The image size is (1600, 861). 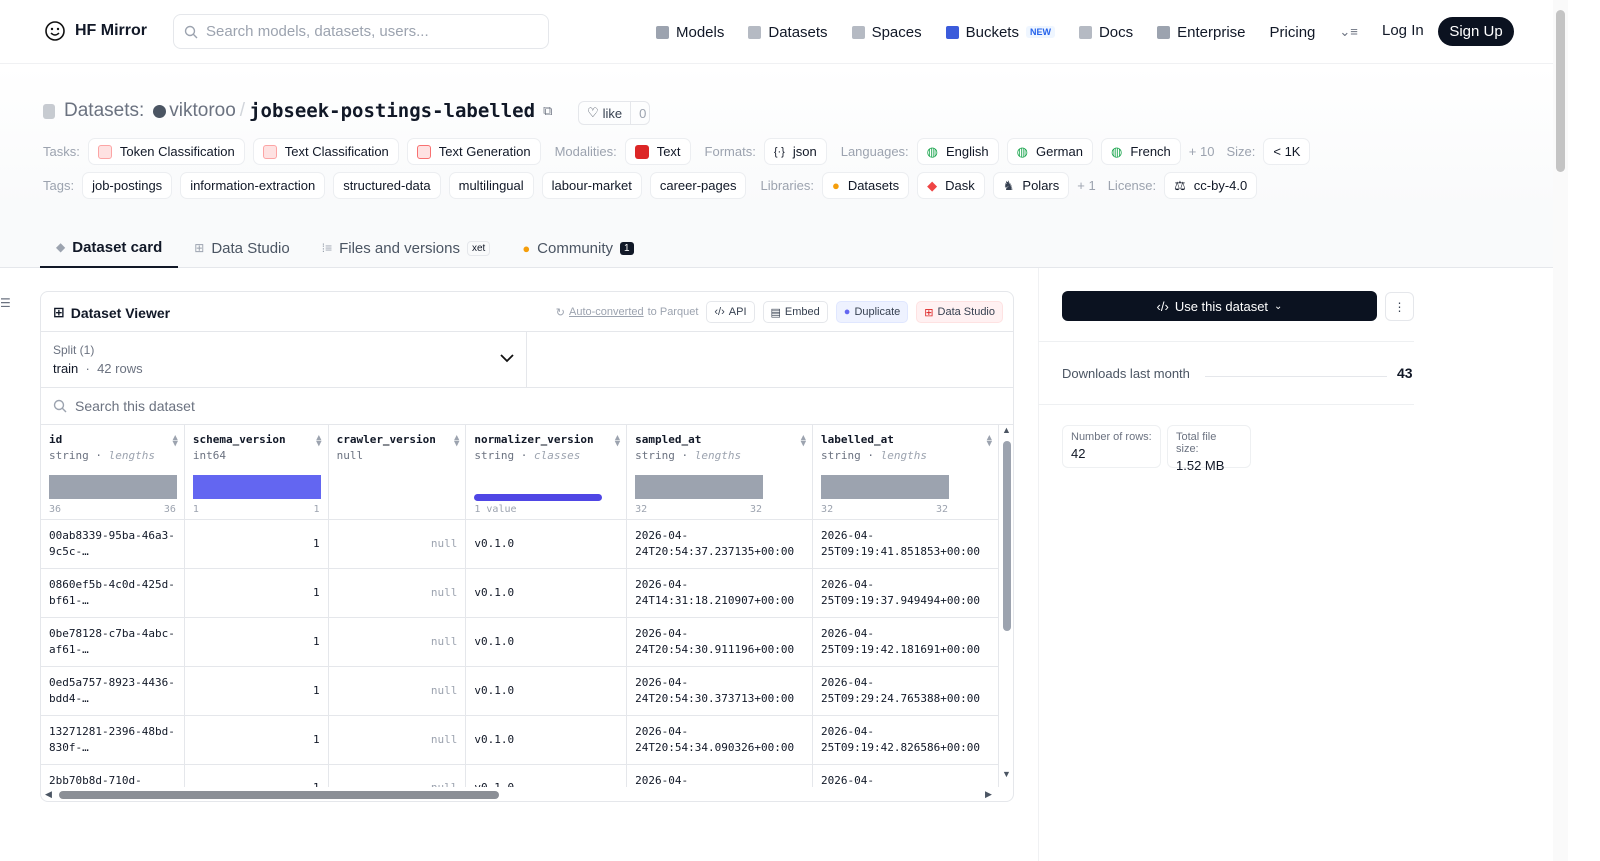 What do you see at coordinates (905, 642) in the screenshot?
I see `cell-labelled-at: 2026-04-25T09:19:42.181691+00:00` at bounding box center [905, 642].